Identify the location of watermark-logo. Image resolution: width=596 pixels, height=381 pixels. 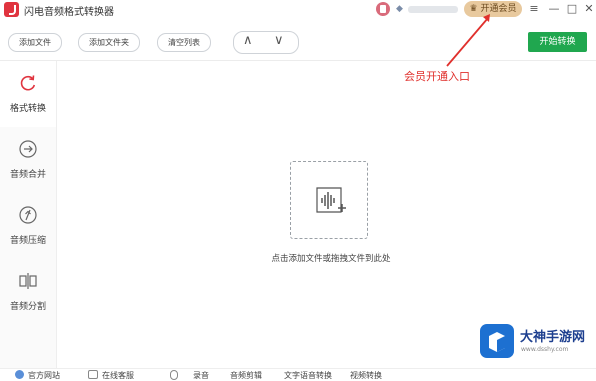
(497, 341).